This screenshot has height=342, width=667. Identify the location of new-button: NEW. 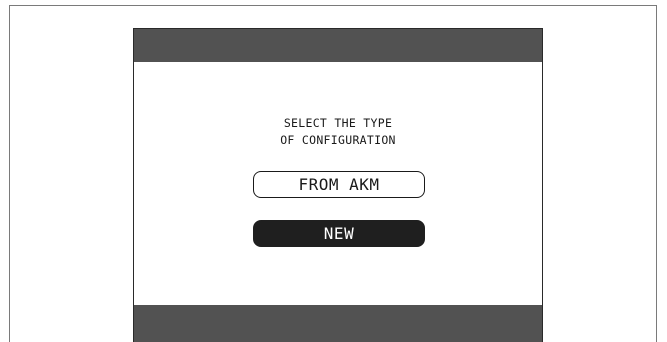
(339, 233).